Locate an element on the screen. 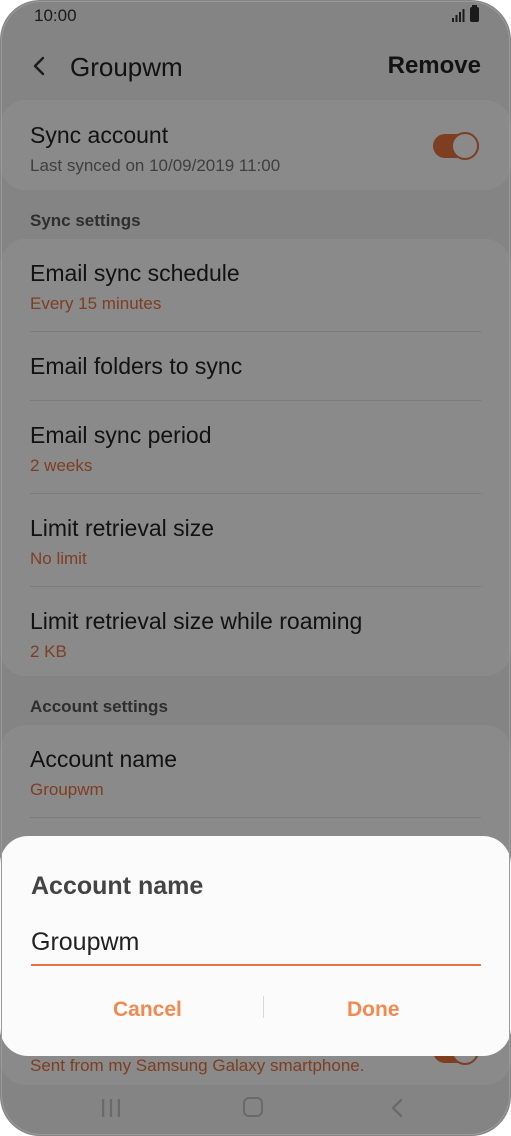 Image resolution: width=511 pixels, height=1136 pixels. navigation-bar is located at coordinates (255, 1108).